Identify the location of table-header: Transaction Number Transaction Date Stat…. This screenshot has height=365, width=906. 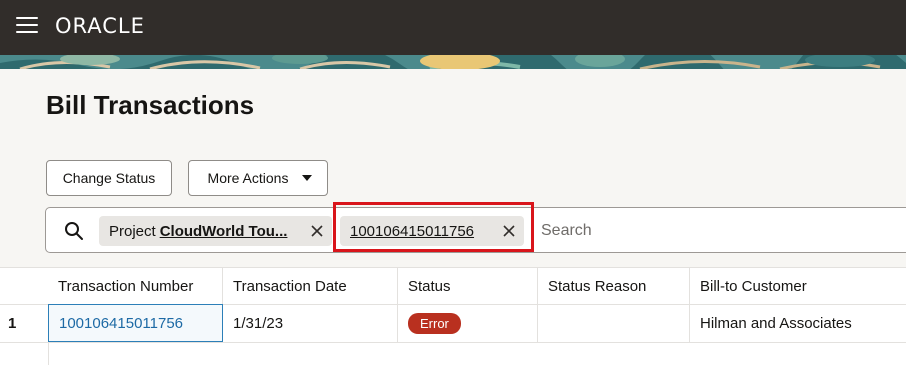
(453, 286).